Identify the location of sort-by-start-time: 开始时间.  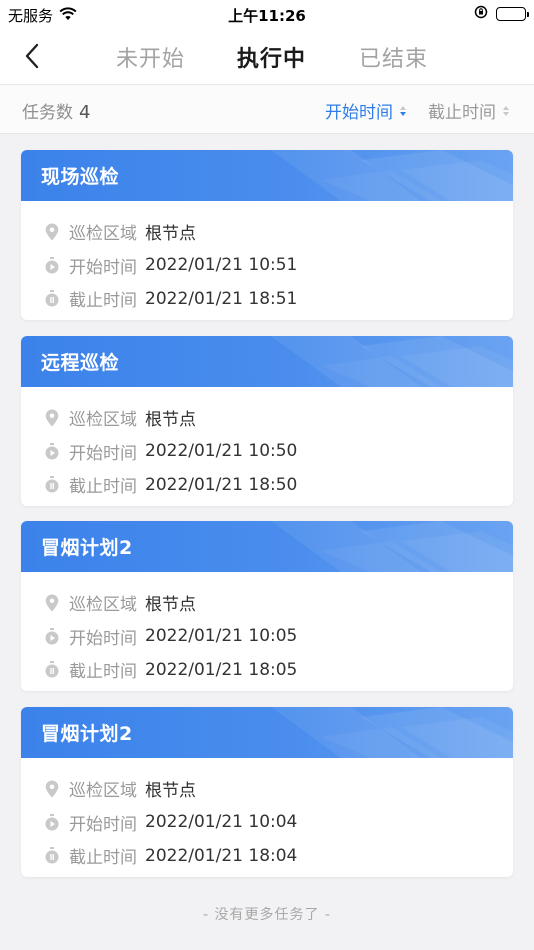
(365, 110).